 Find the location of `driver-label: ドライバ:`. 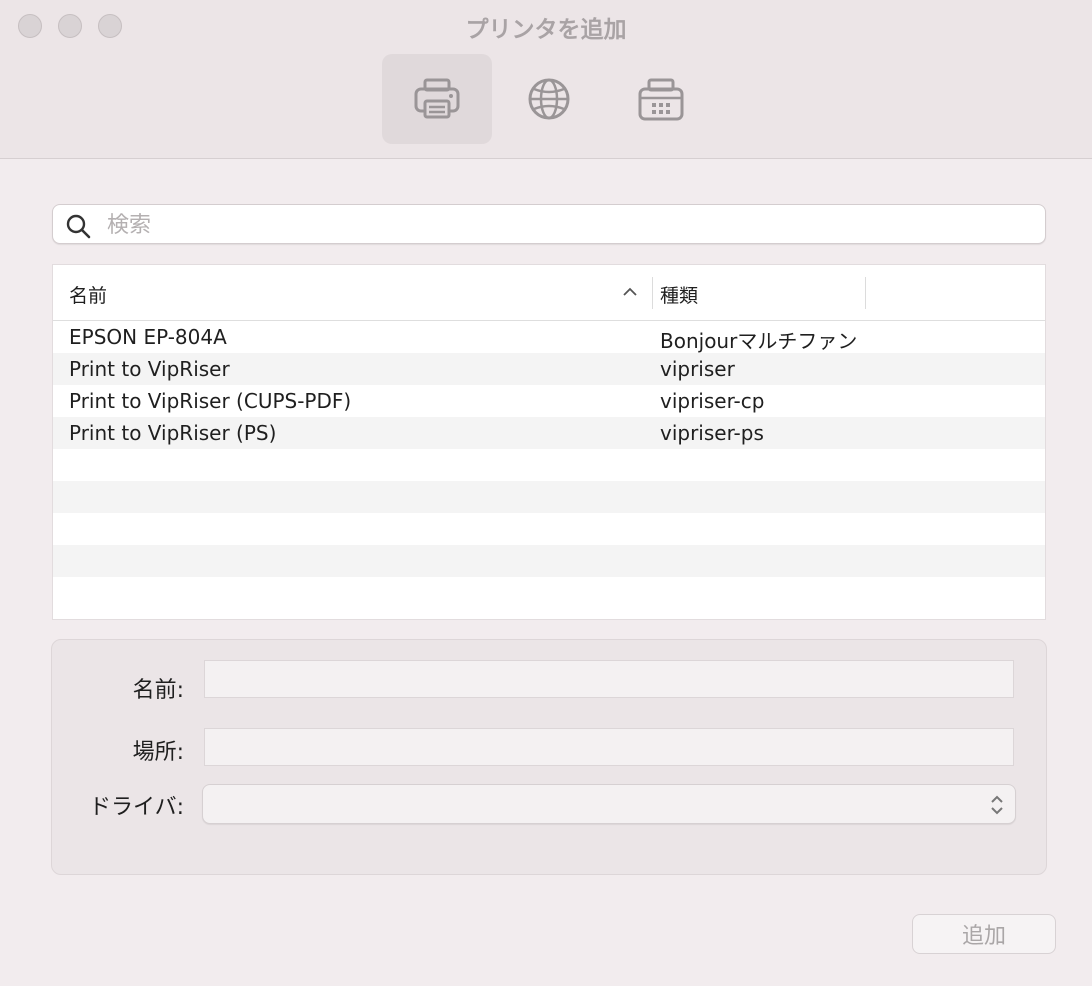

driver-label: ドライバ: is located at coordinates (136, 807).